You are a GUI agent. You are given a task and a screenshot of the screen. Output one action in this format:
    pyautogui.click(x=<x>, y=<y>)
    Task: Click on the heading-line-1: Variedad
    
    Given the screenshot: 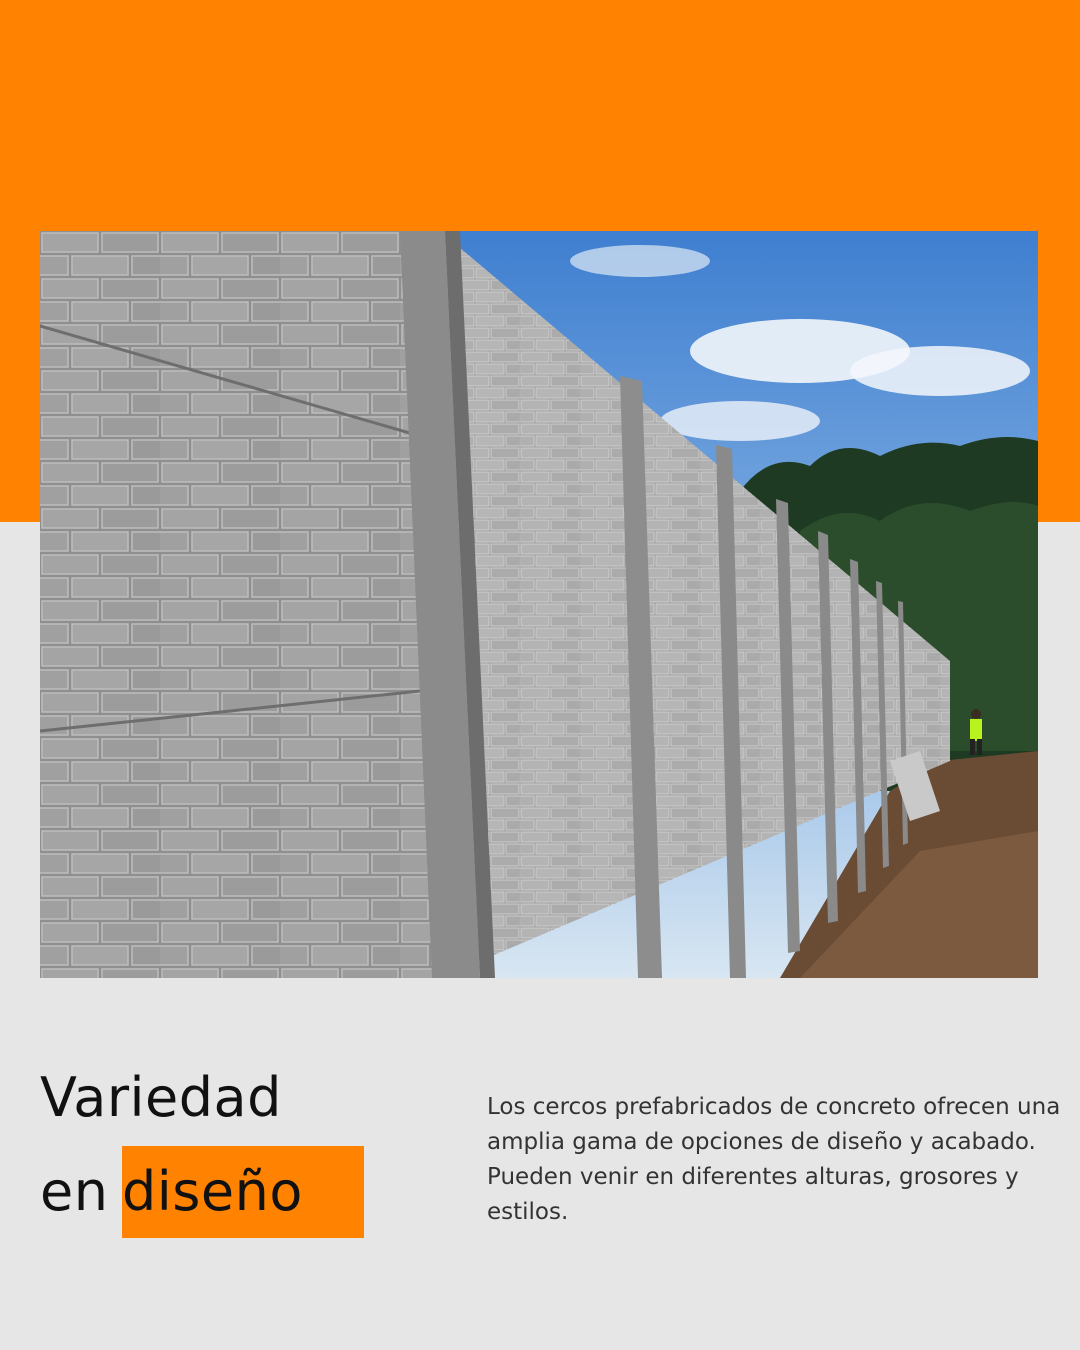 What is the action you would take?
    pyautogui.click(x=161, y=1097)
    